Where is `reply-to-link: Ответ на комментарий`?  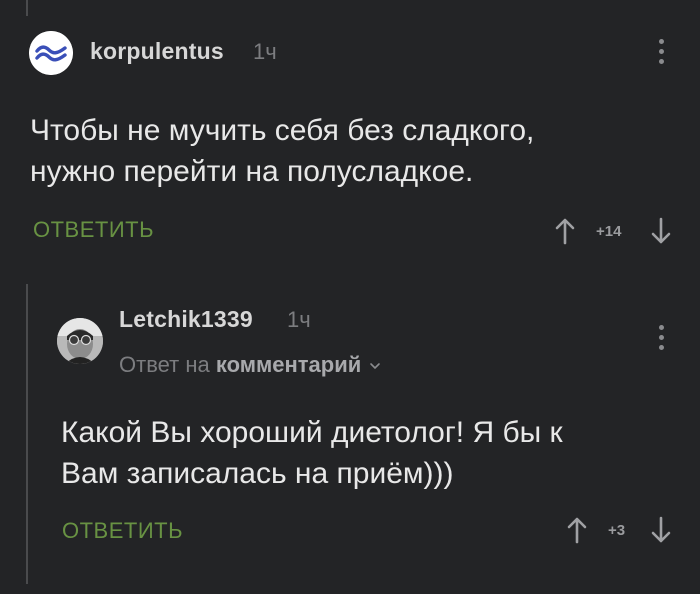
reply-to-link: Ответ на комментарий is located at coordinates (250, 365).